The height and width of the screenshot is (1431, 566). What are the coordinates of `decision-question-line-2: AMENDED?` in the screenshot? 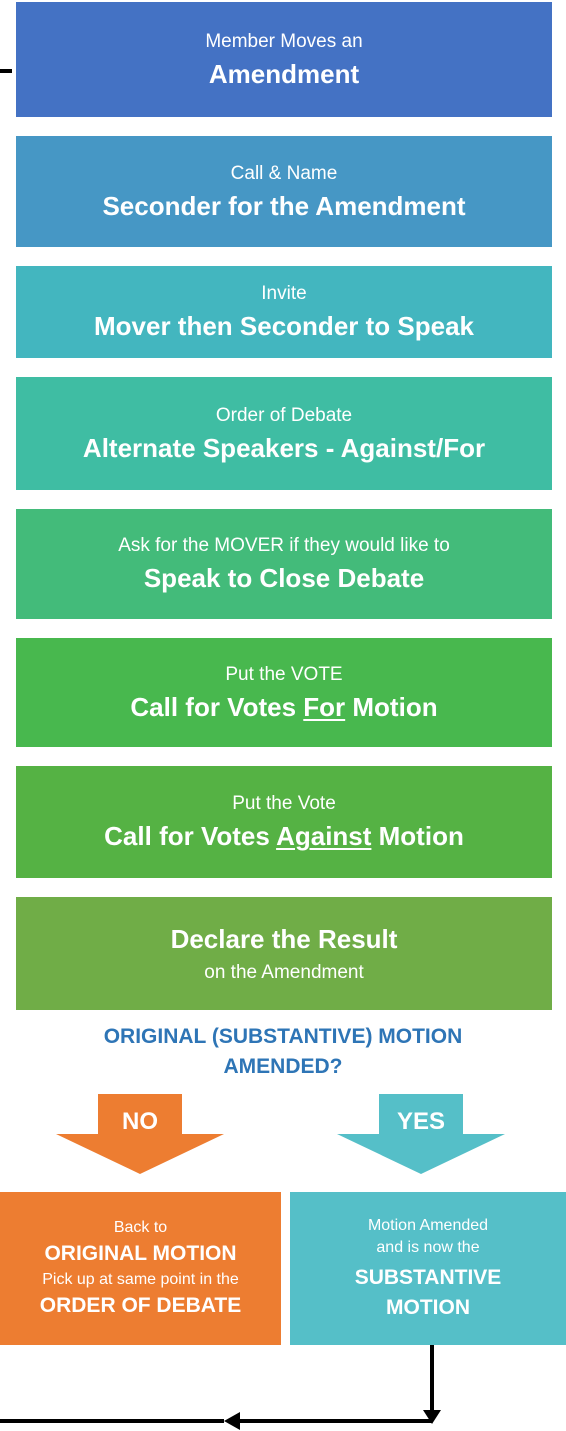 It's located at (283, 1066).